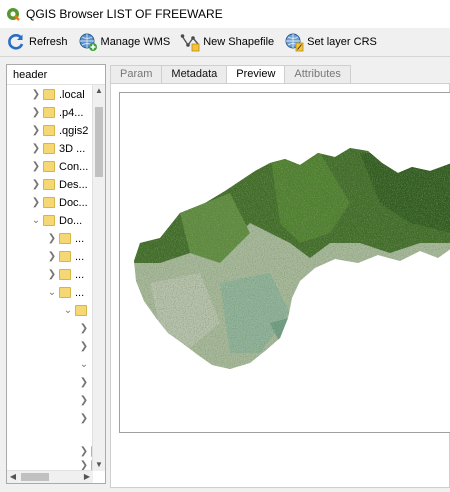 This screenshot has width=450, height=492. I want to click on tree-item-label: .local, so click(72, 94).